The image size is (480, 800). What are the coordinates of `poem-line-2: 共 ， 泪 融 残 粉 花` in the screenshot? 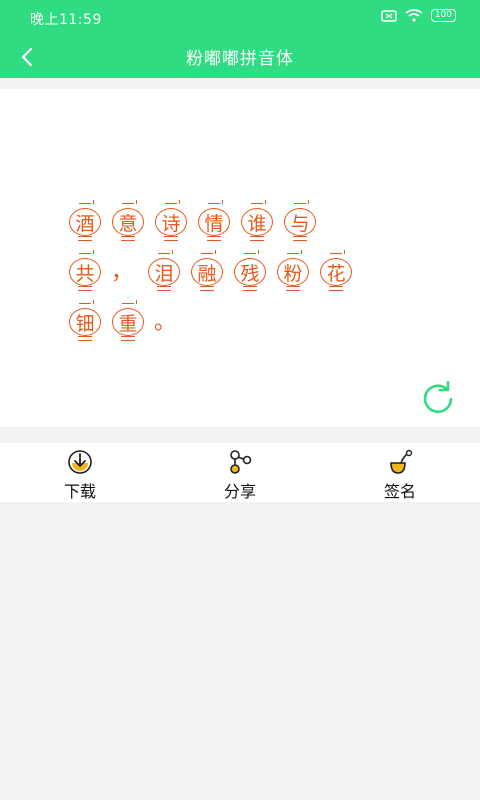 It's located at (215, 272).